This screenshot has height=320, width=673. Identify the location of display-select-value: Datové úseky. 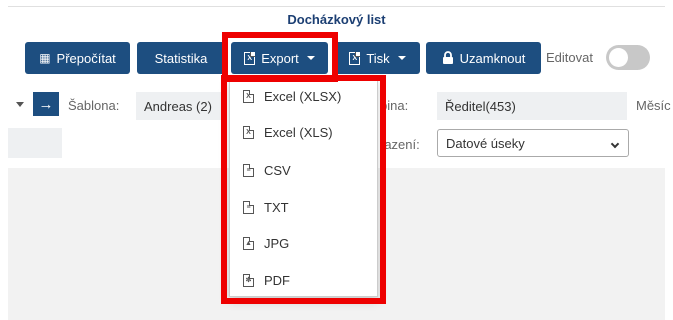
(485, 143).